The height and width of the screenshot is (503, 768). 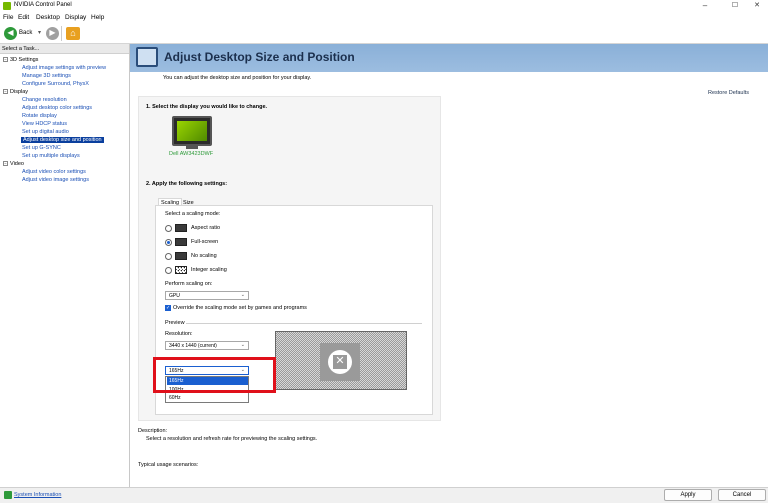 I want to click on tree-item-multiple-displays: Set up multiple displays, so click(x=51, y=156).